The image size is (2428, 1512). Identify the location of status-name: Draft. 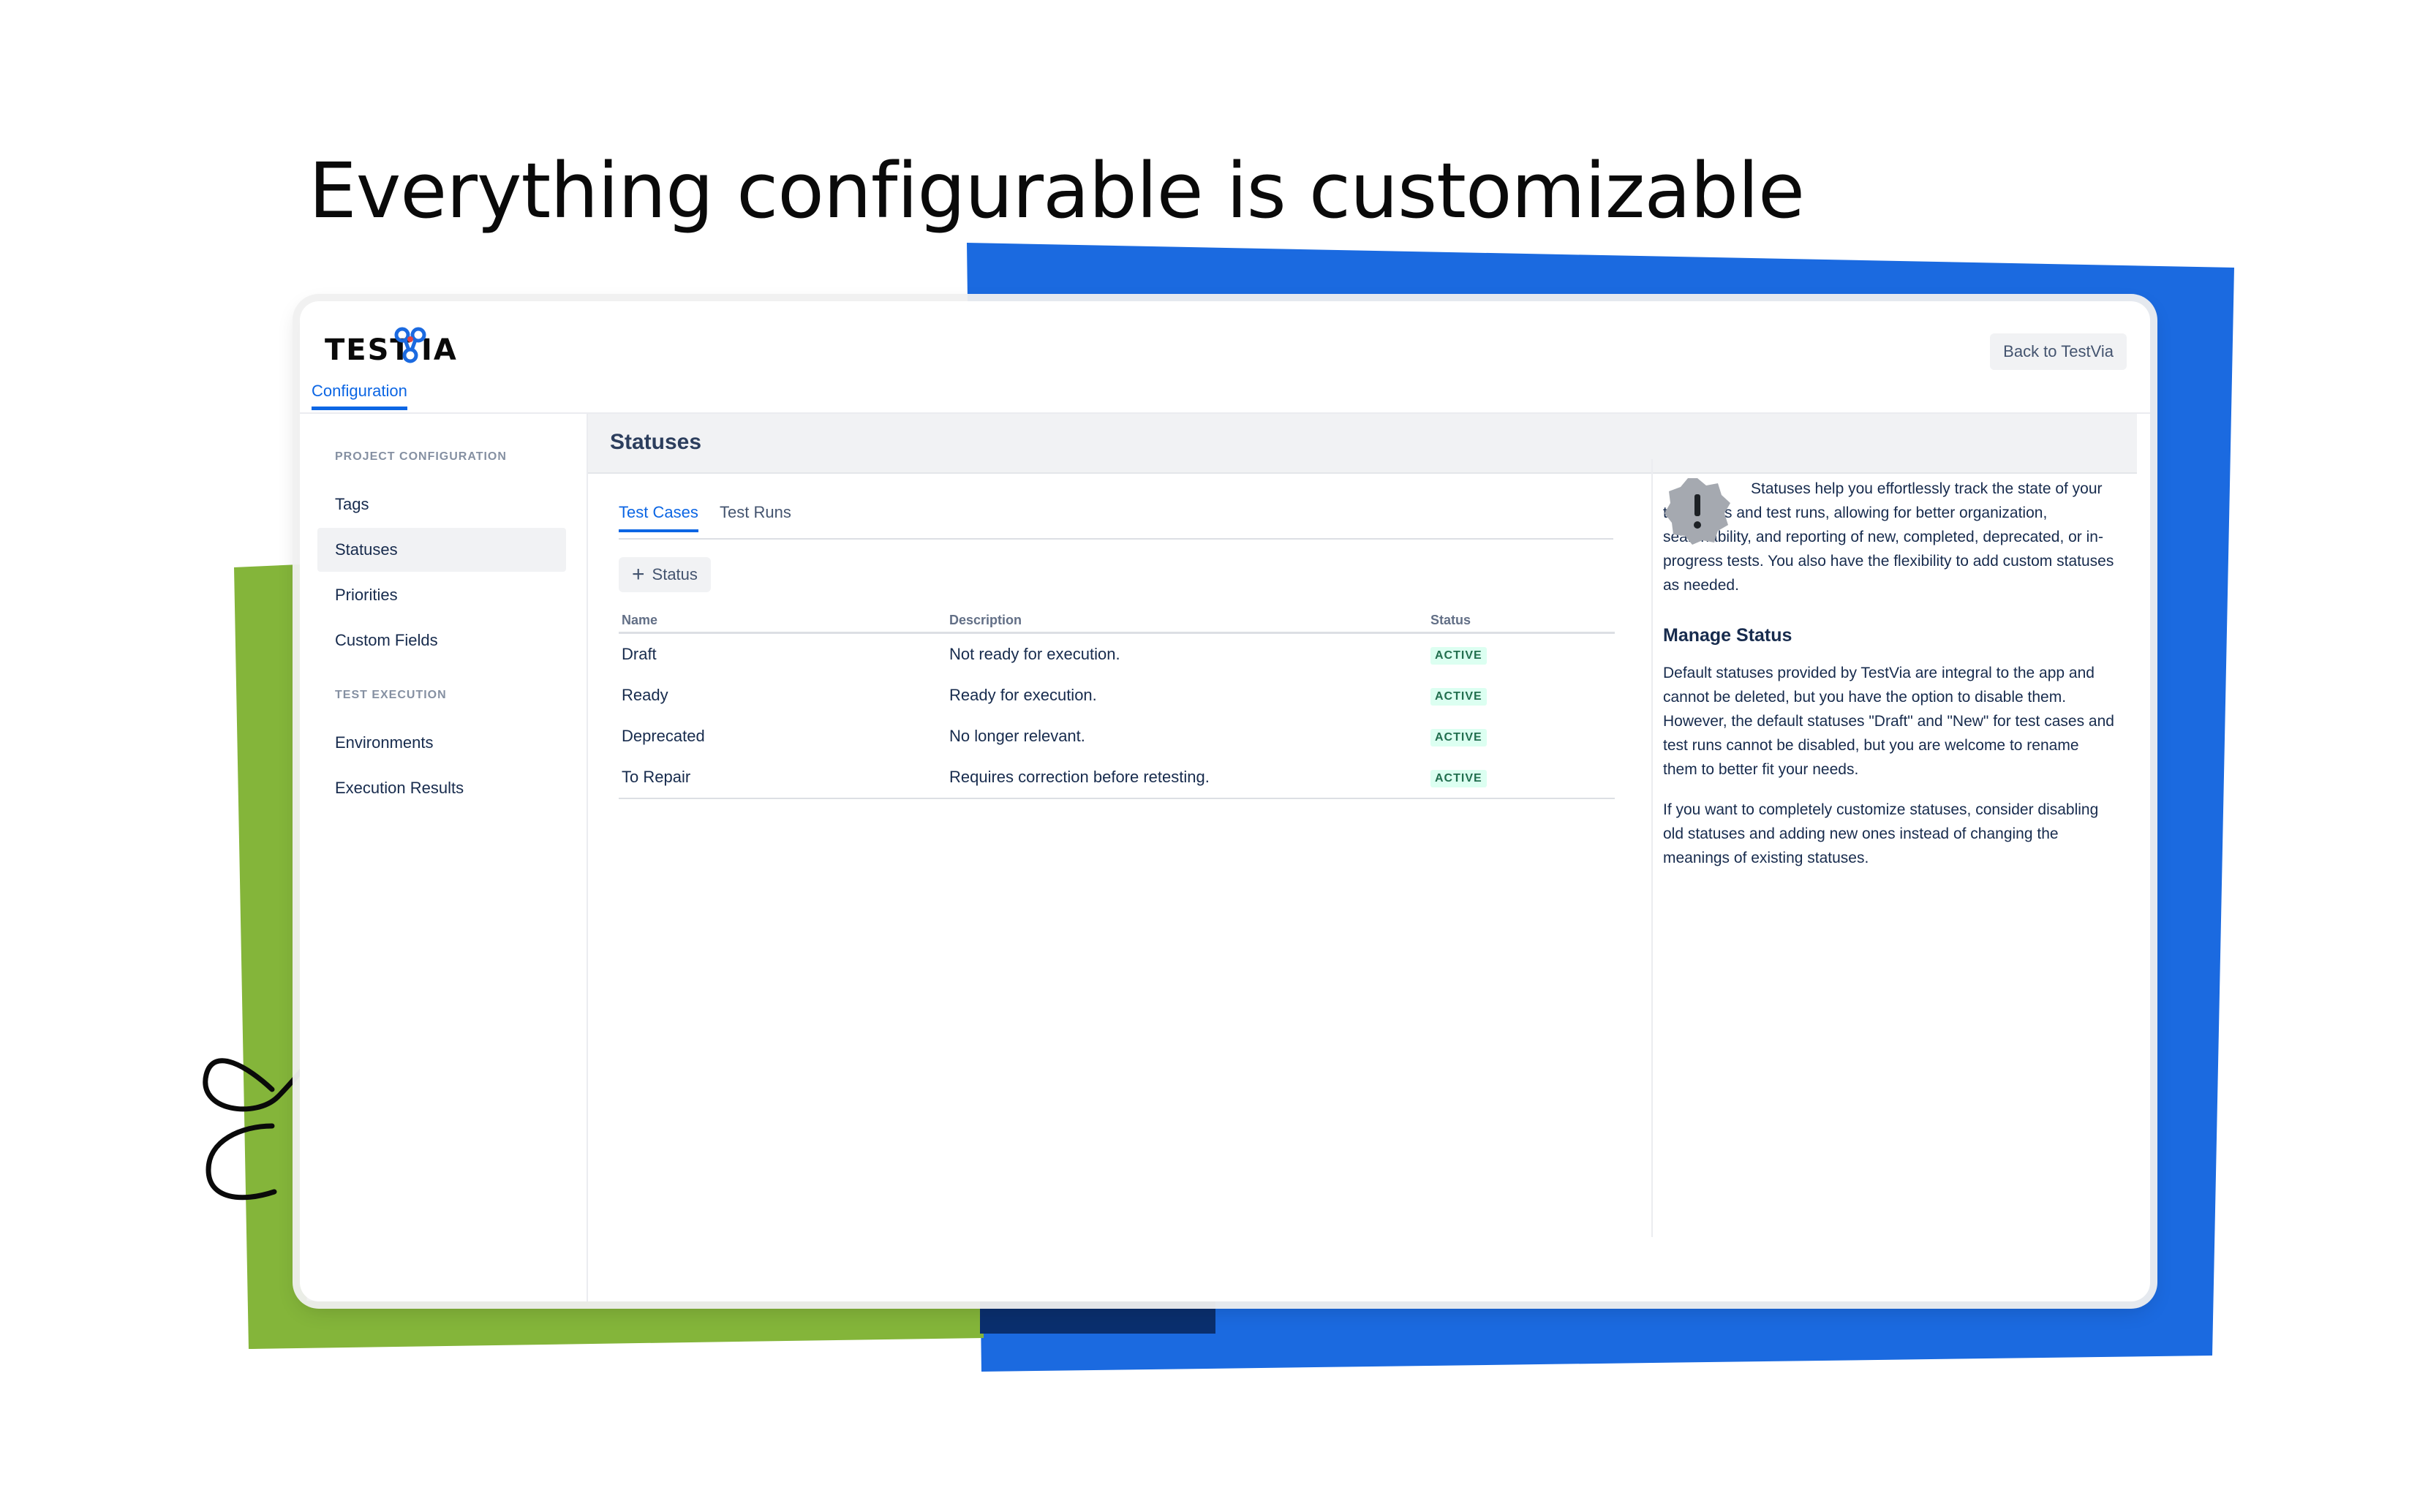
(639, 654).